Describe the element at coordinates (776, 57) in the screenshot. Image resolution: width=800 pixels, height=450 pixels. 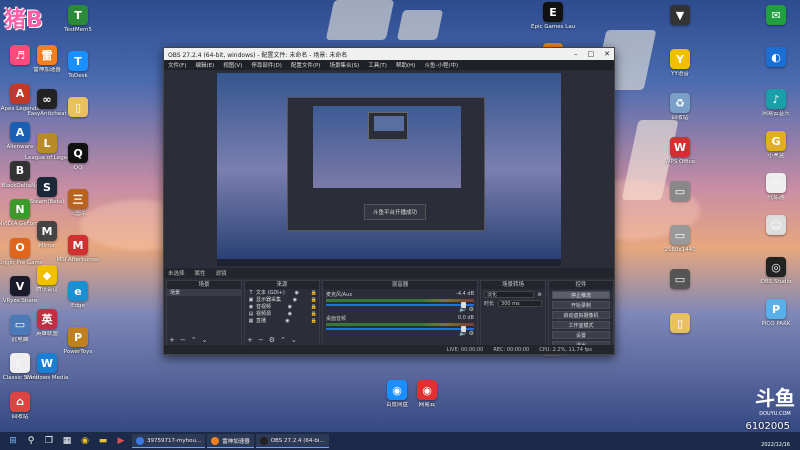
I see `desktop-icon: ◐` at that location.